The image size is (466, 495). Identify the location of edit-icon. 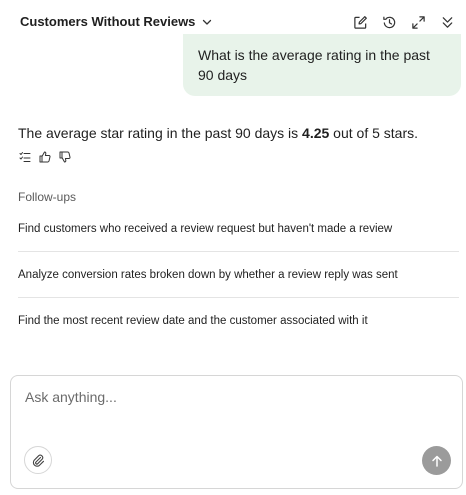
(360, 22).